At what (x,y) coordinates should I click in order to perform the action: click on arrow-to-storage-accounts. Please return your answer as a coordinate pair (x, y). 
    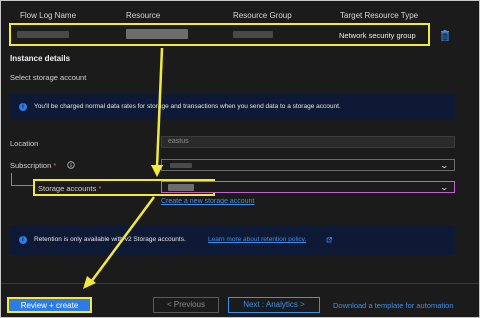
    Looking at the image, I should click on (159, 107).